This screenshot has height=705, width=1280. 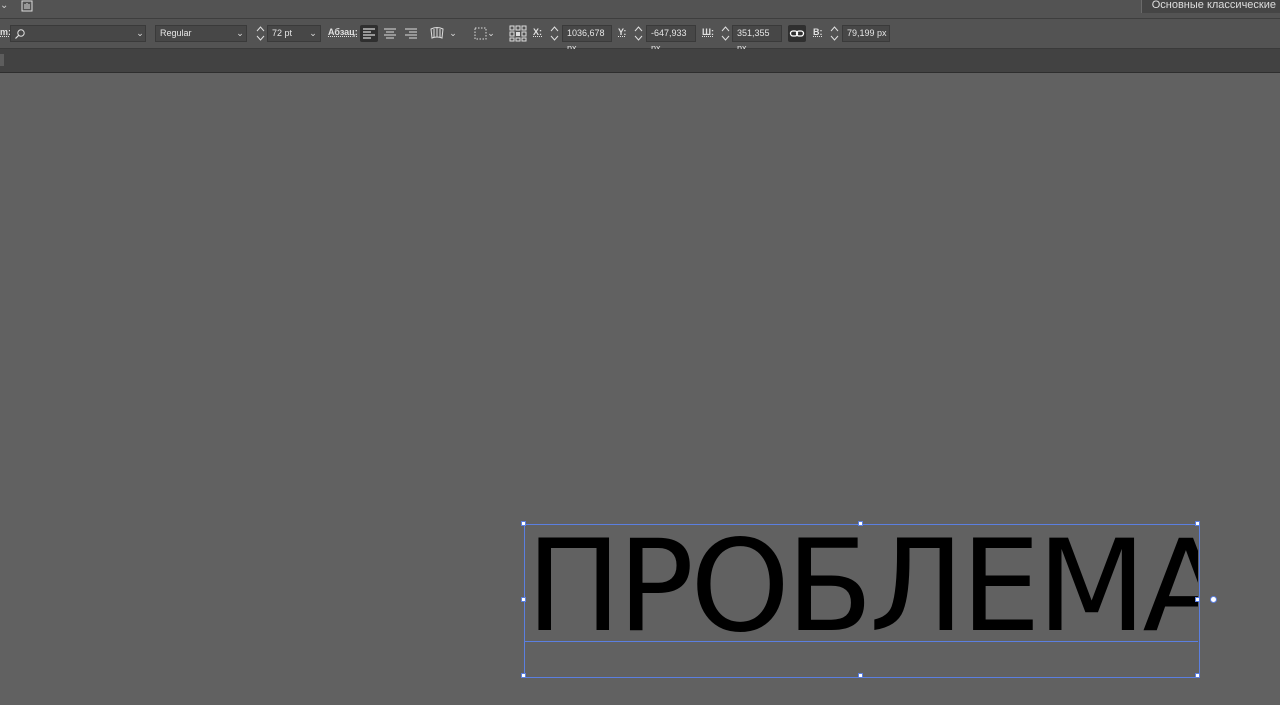 I want to click on resize-handle-bottom, so click(x=860, y=675).